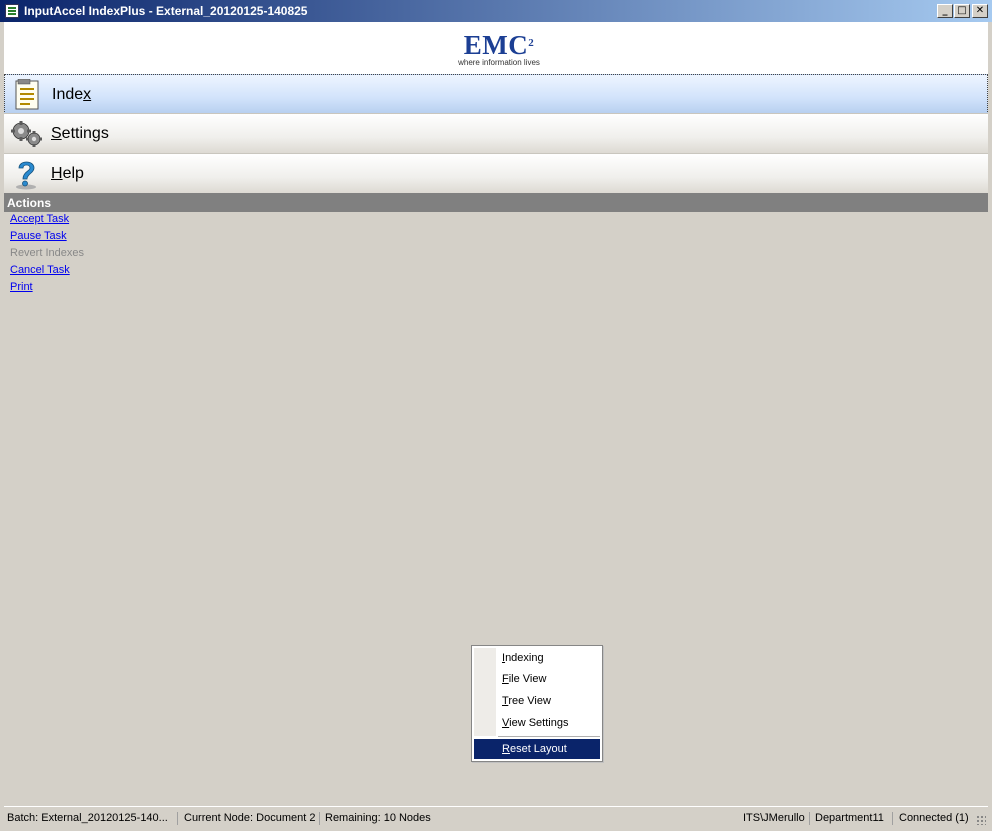 The image size is (992, 831). I want to click on status-user: ITS\JMerullo, so click(774, 818).